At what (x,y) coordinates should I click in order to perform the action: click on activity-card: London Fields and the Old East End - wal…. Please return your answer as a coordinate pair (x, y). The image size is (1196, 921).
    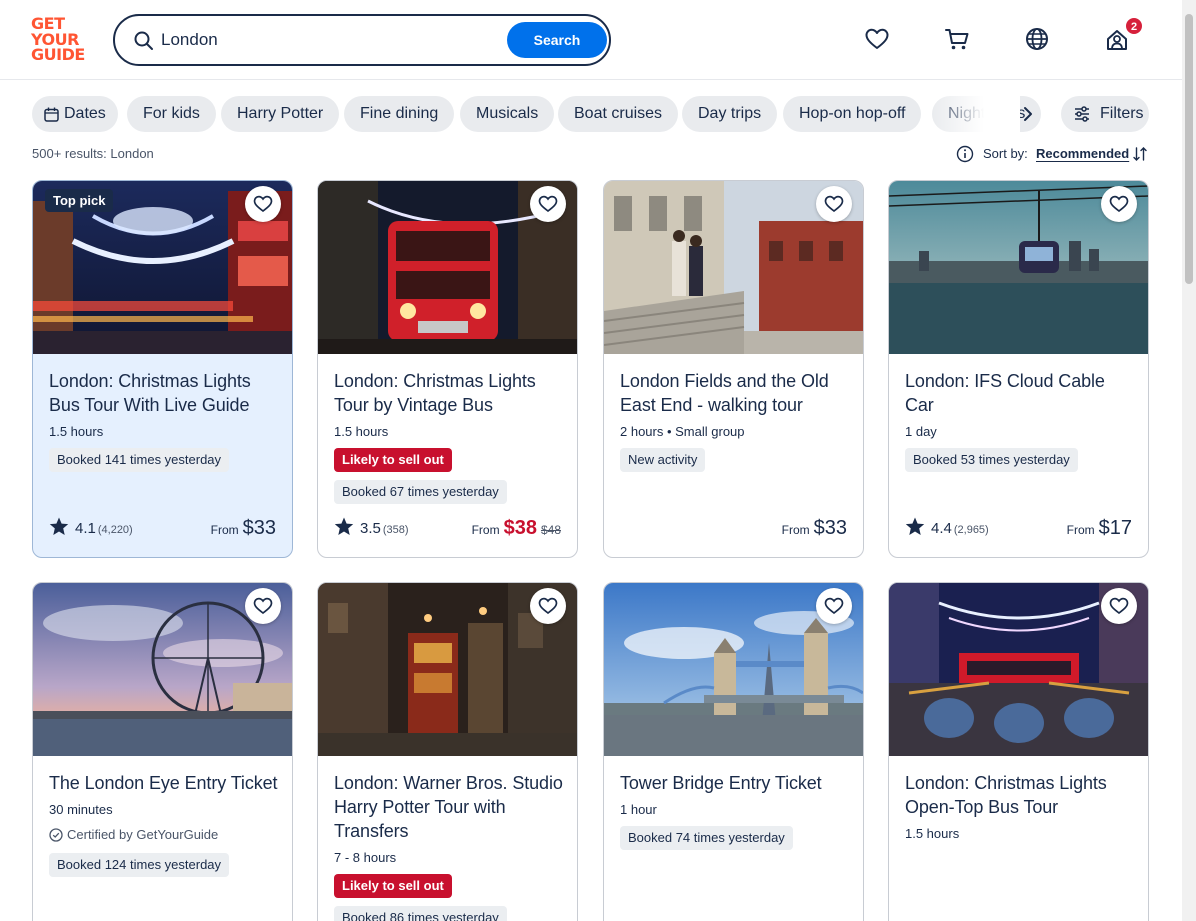
    Looking at the image, I should click on (733, 369).